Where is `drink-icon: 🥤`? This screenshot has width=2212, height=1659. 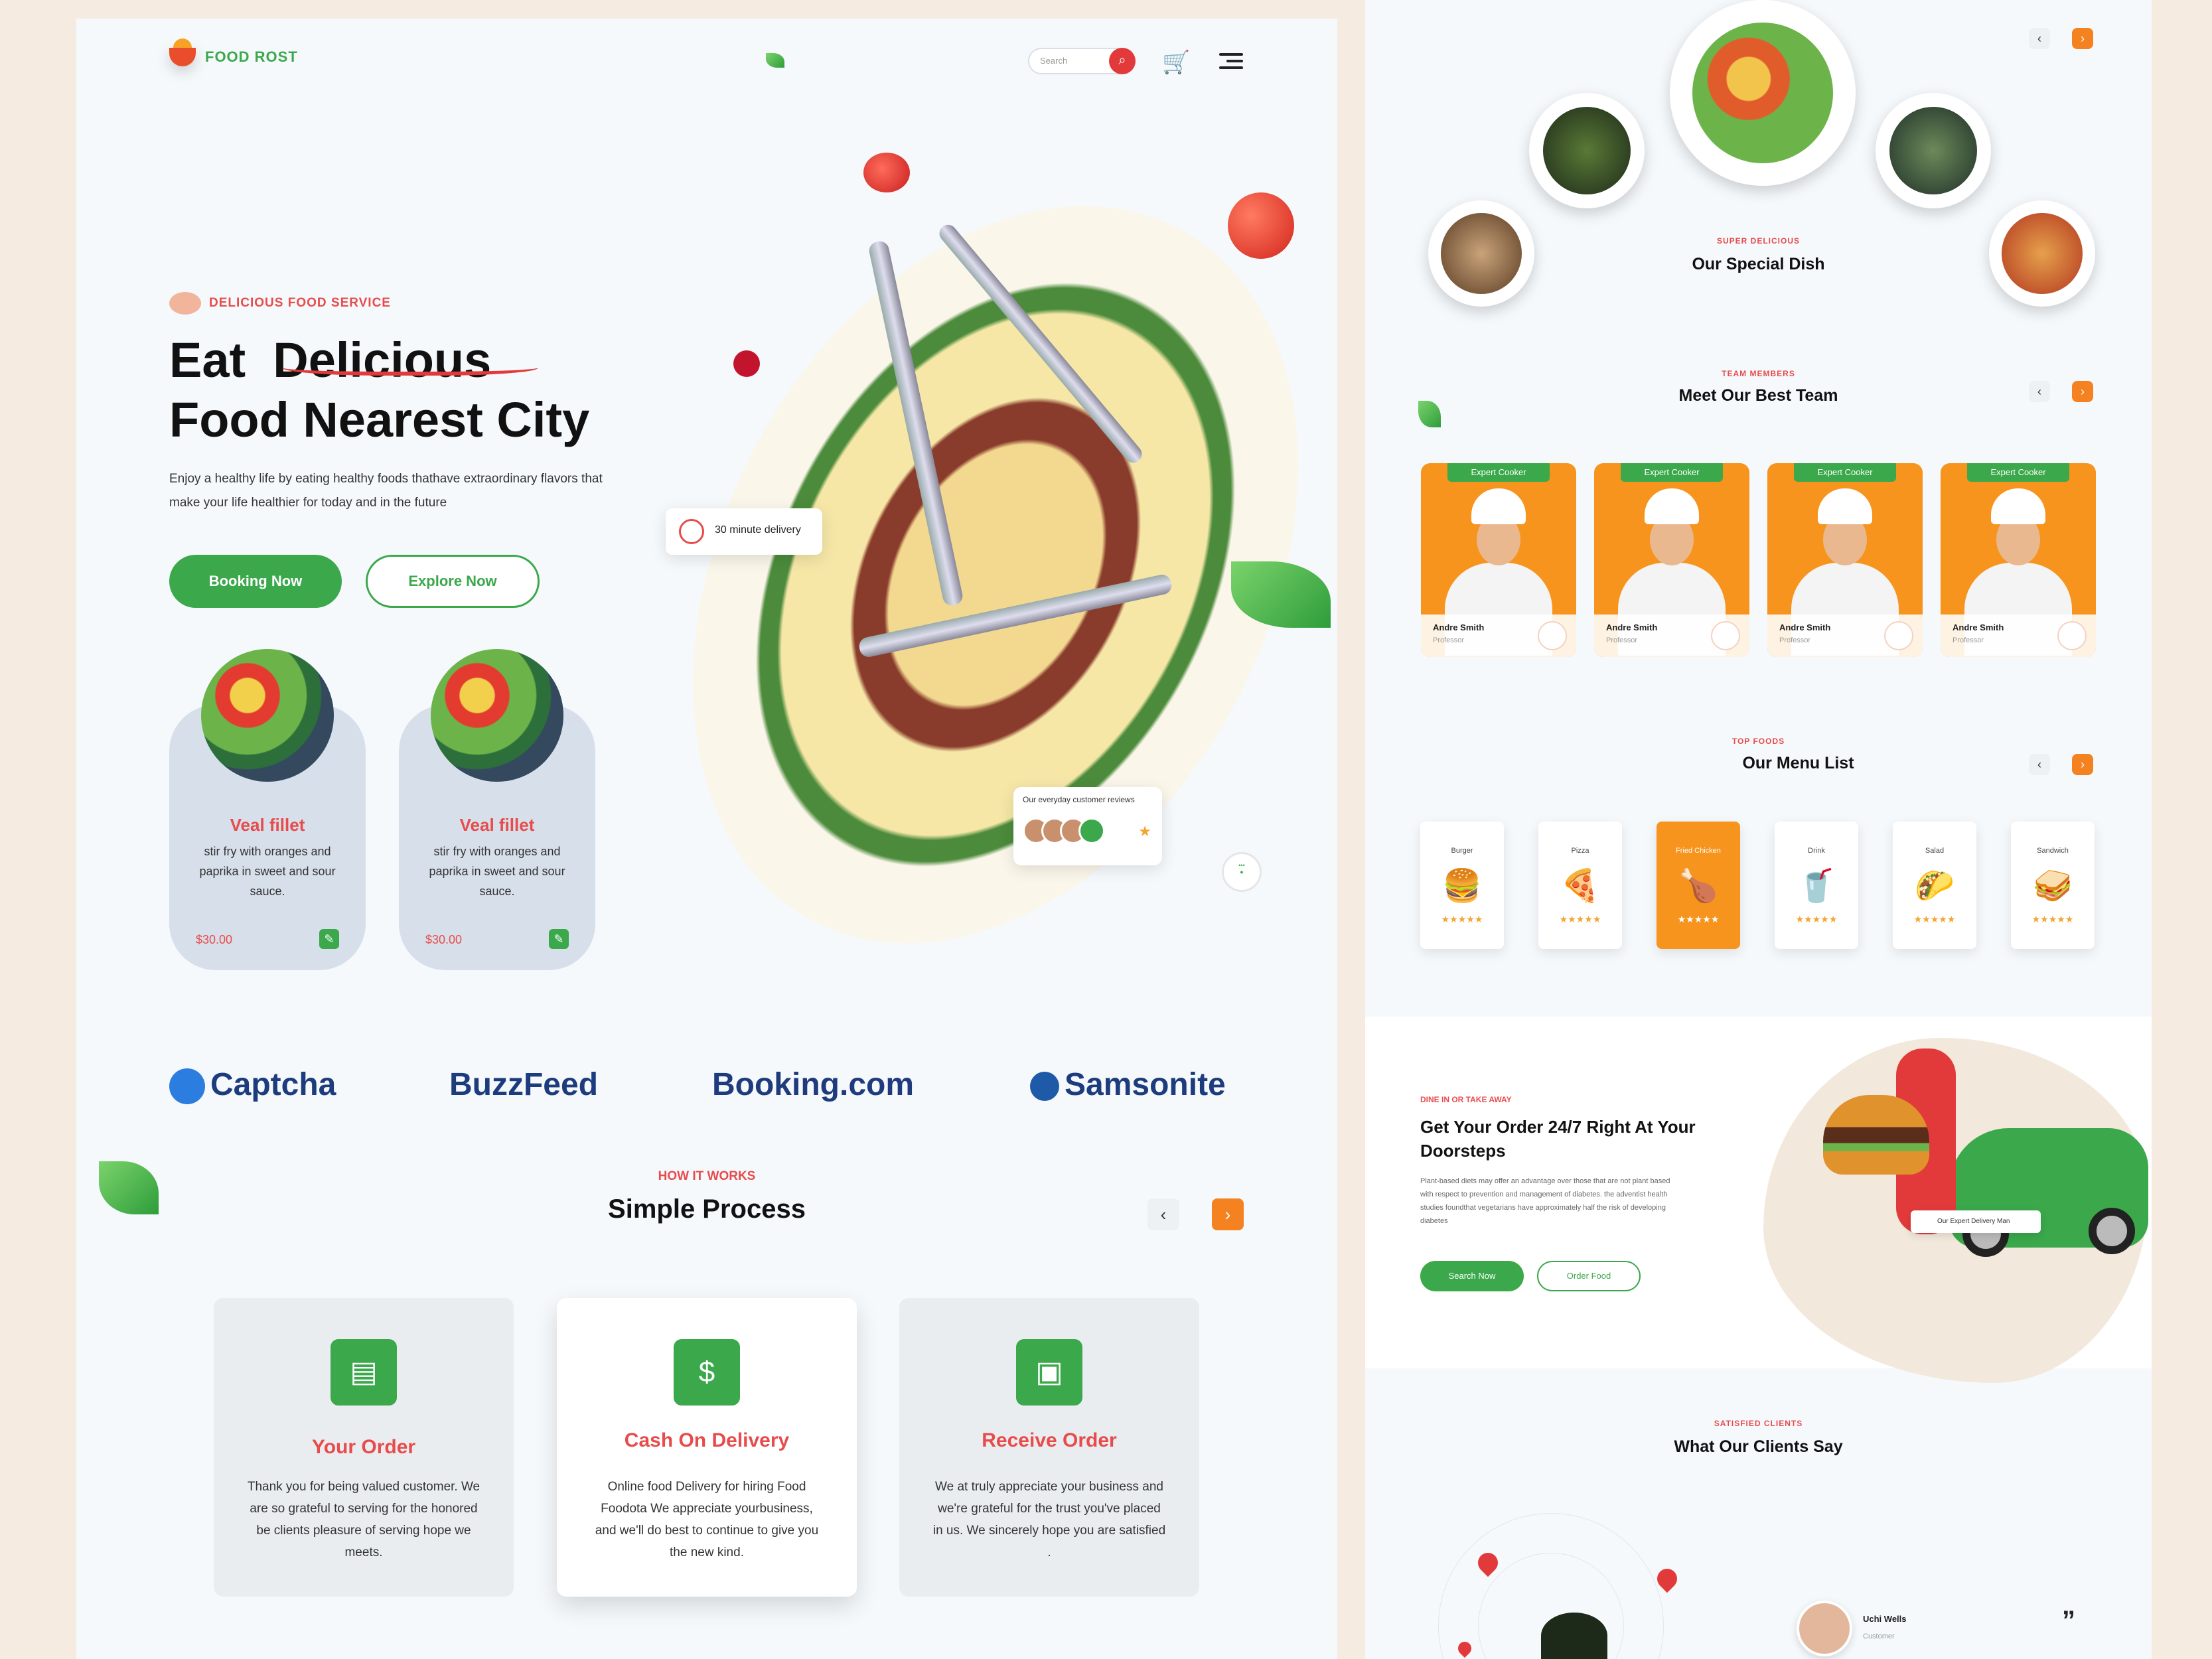 drink-icon: 🥤 is located at coordinates (1816, 886).